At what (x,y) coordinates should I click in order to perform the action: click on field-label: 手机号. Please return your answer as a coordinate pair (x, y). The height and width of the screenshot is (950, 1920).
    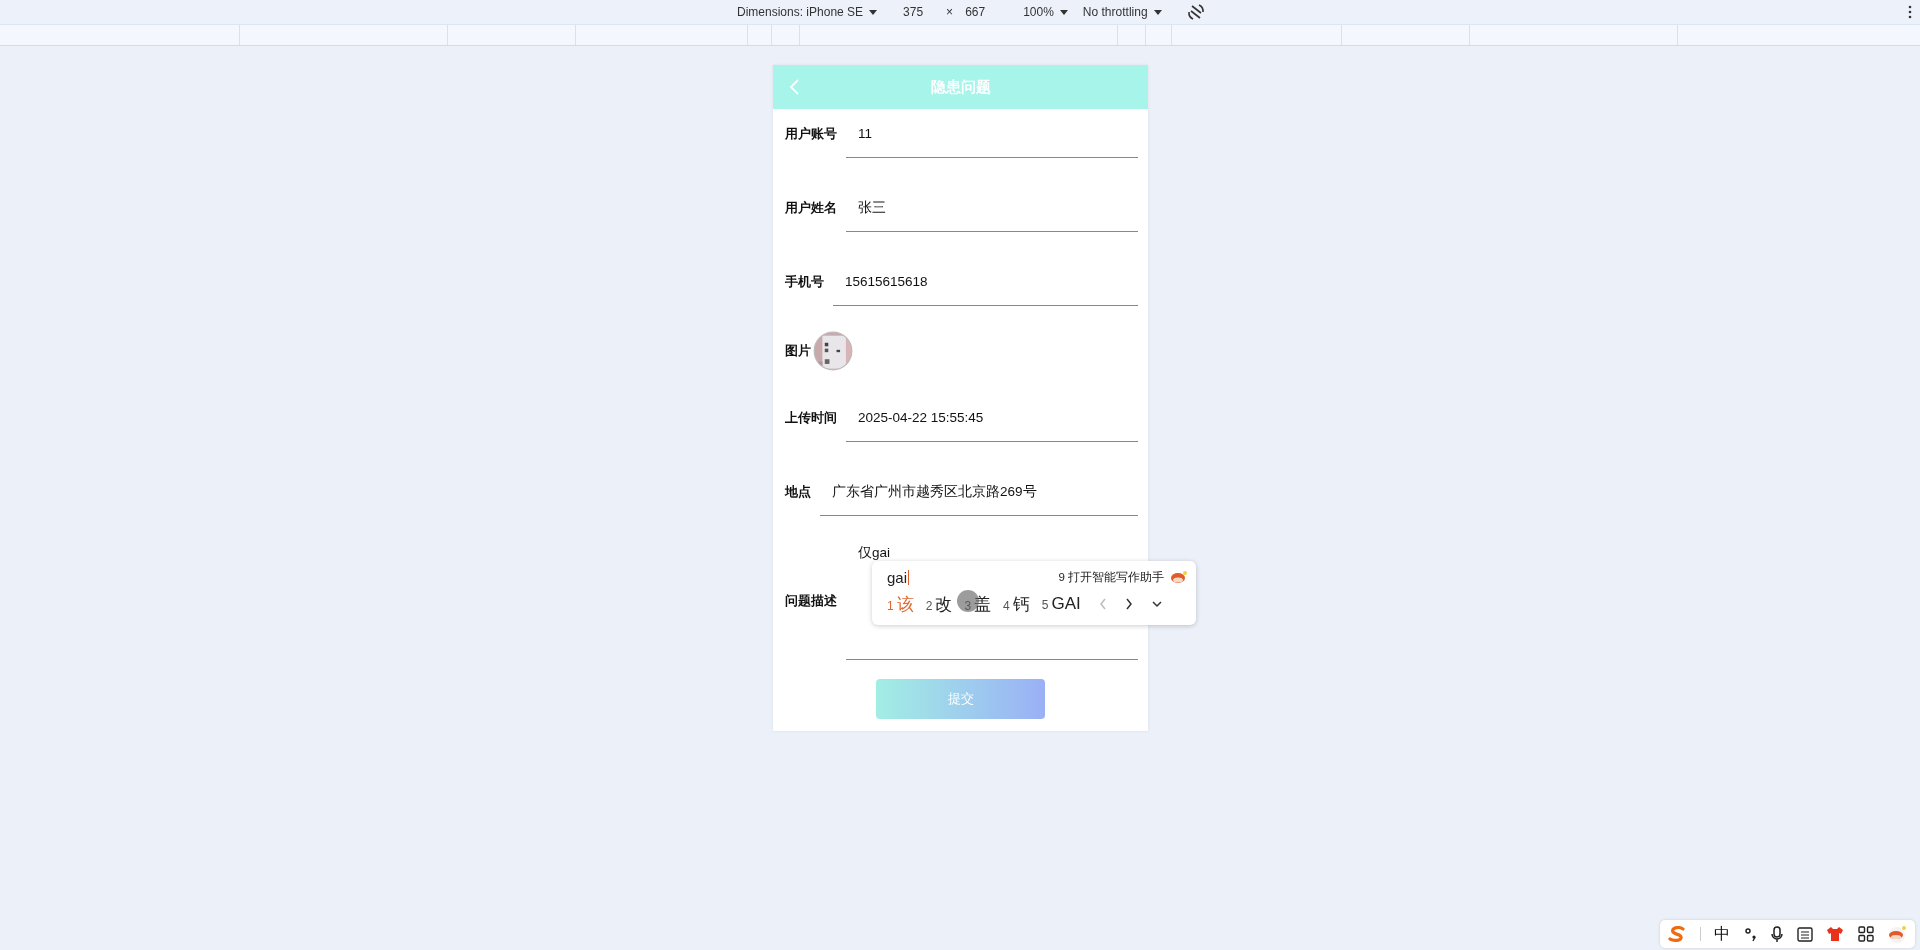
    Looking at the image, I should click on (804, 282).